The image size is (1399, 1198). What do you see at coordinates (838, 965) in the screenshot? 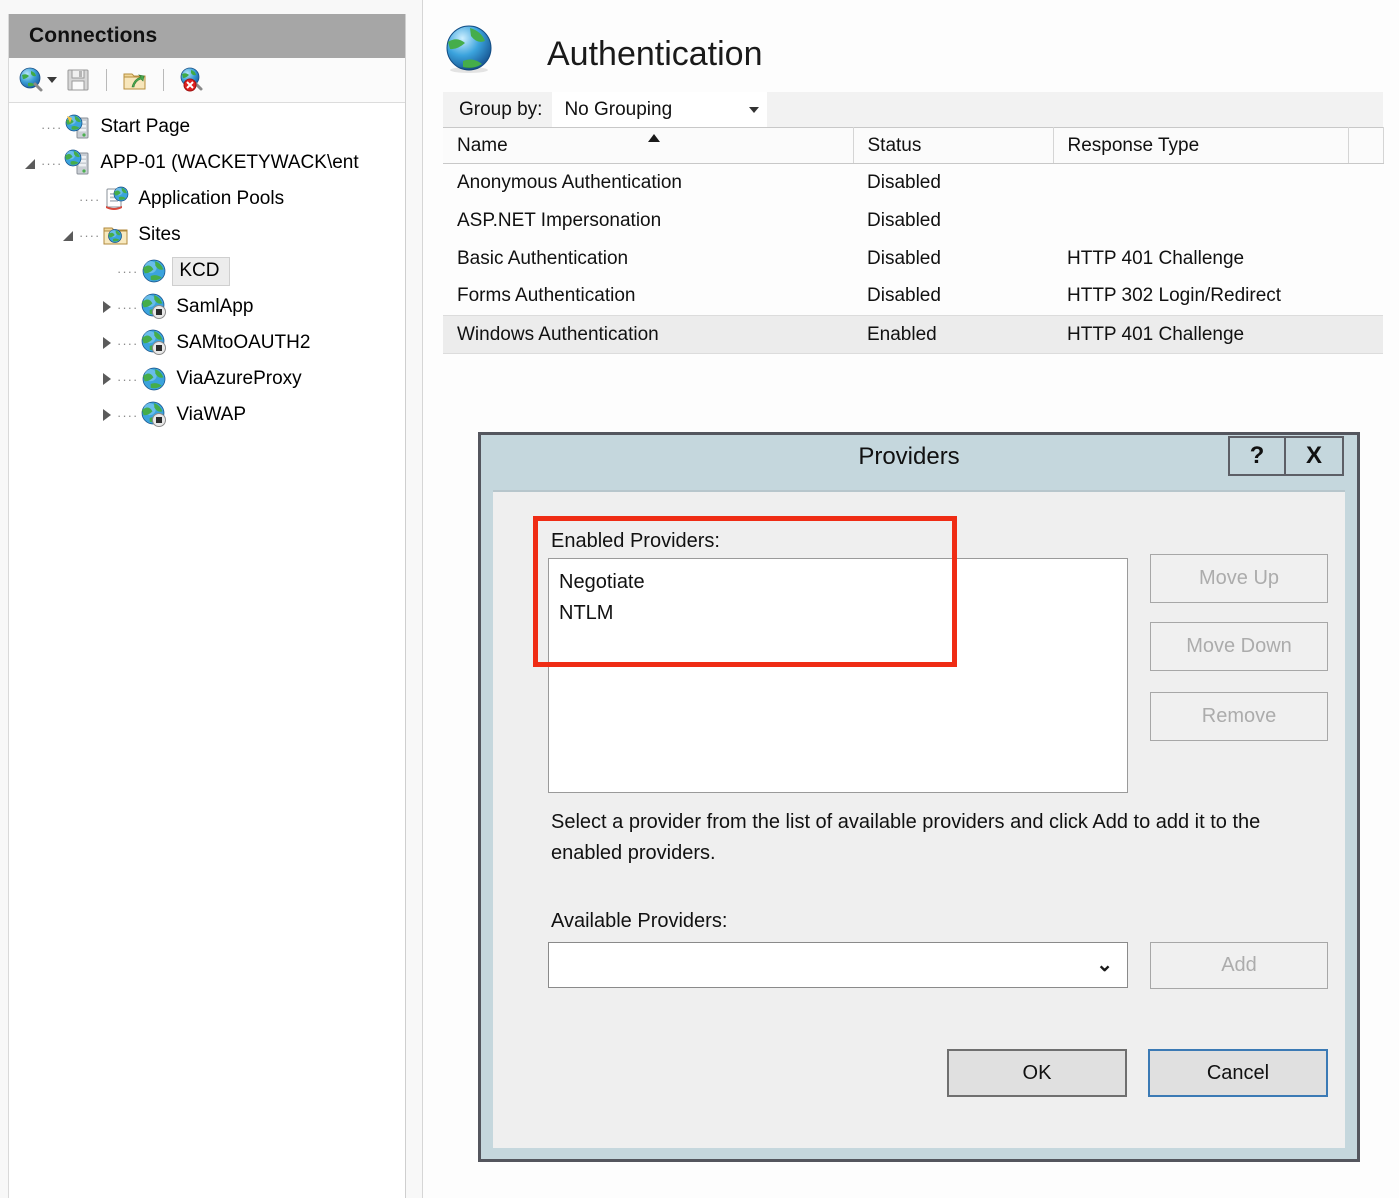
I see `available-providers-select: ⌄` at bounding box center [838, 965].